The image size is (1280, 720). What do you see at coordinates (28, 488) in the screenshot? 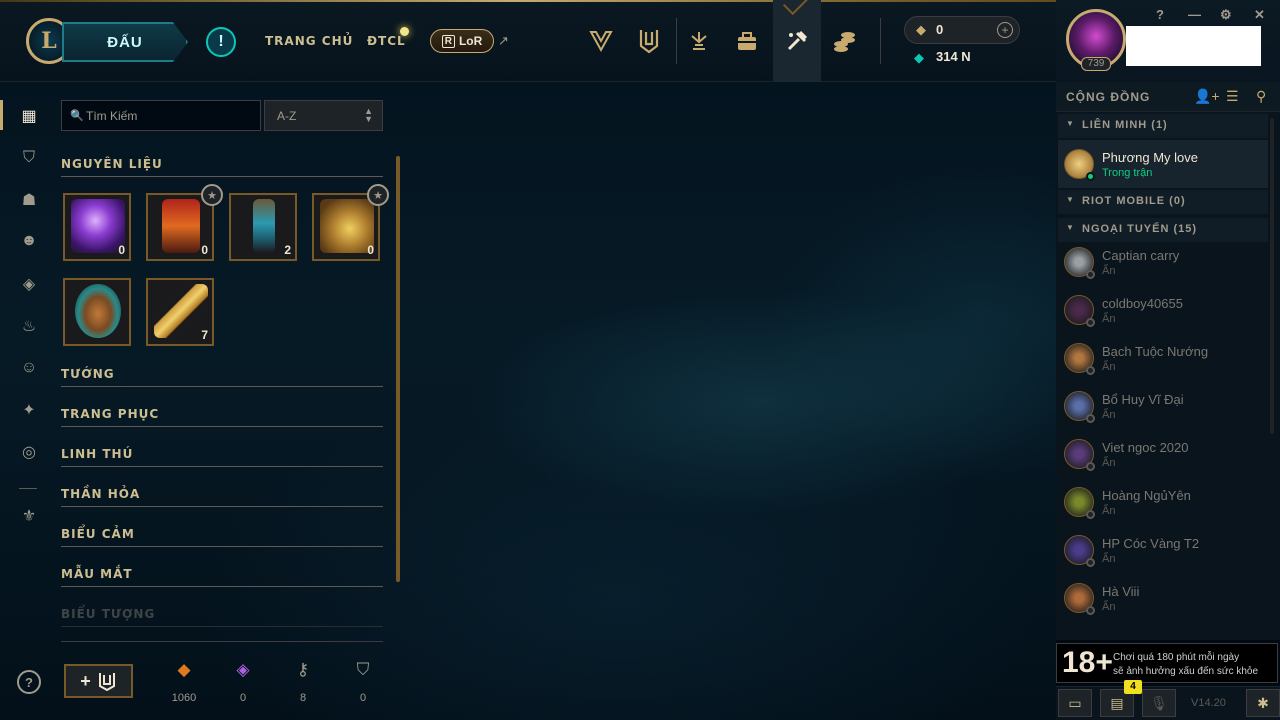
I see `rail-divider` at bounding box center [28, 488].